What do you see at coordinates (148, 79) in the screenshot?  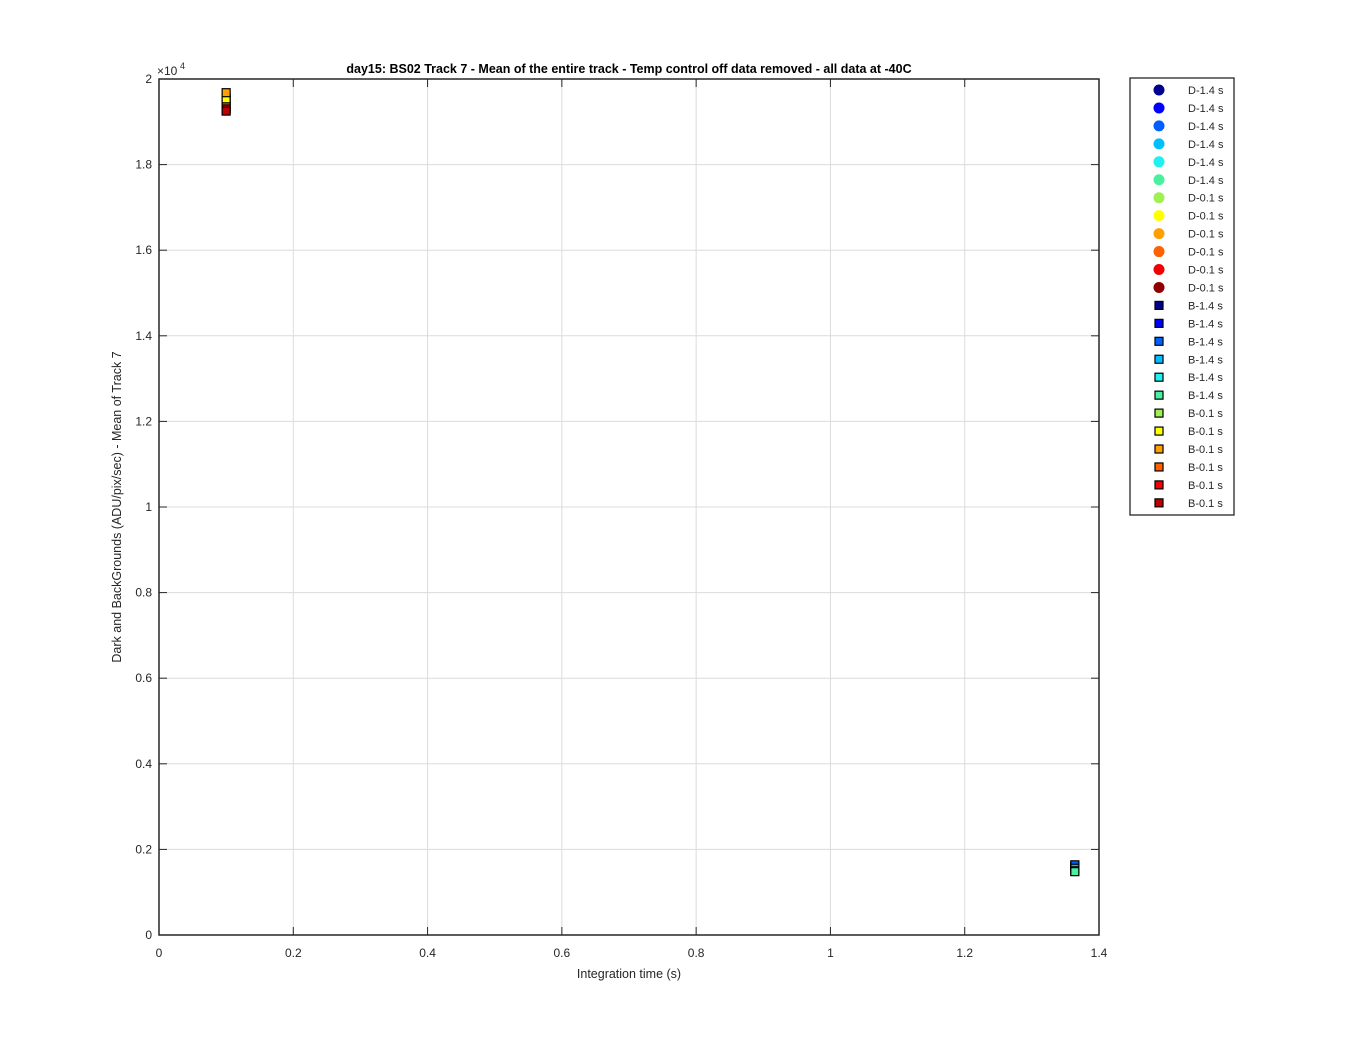 I see `y-tick-label: 2` at bounding box center [148, 79].